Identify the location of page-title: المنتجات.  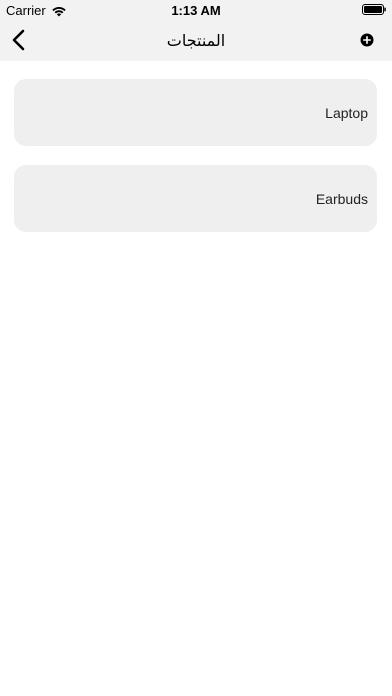
(196, 41).